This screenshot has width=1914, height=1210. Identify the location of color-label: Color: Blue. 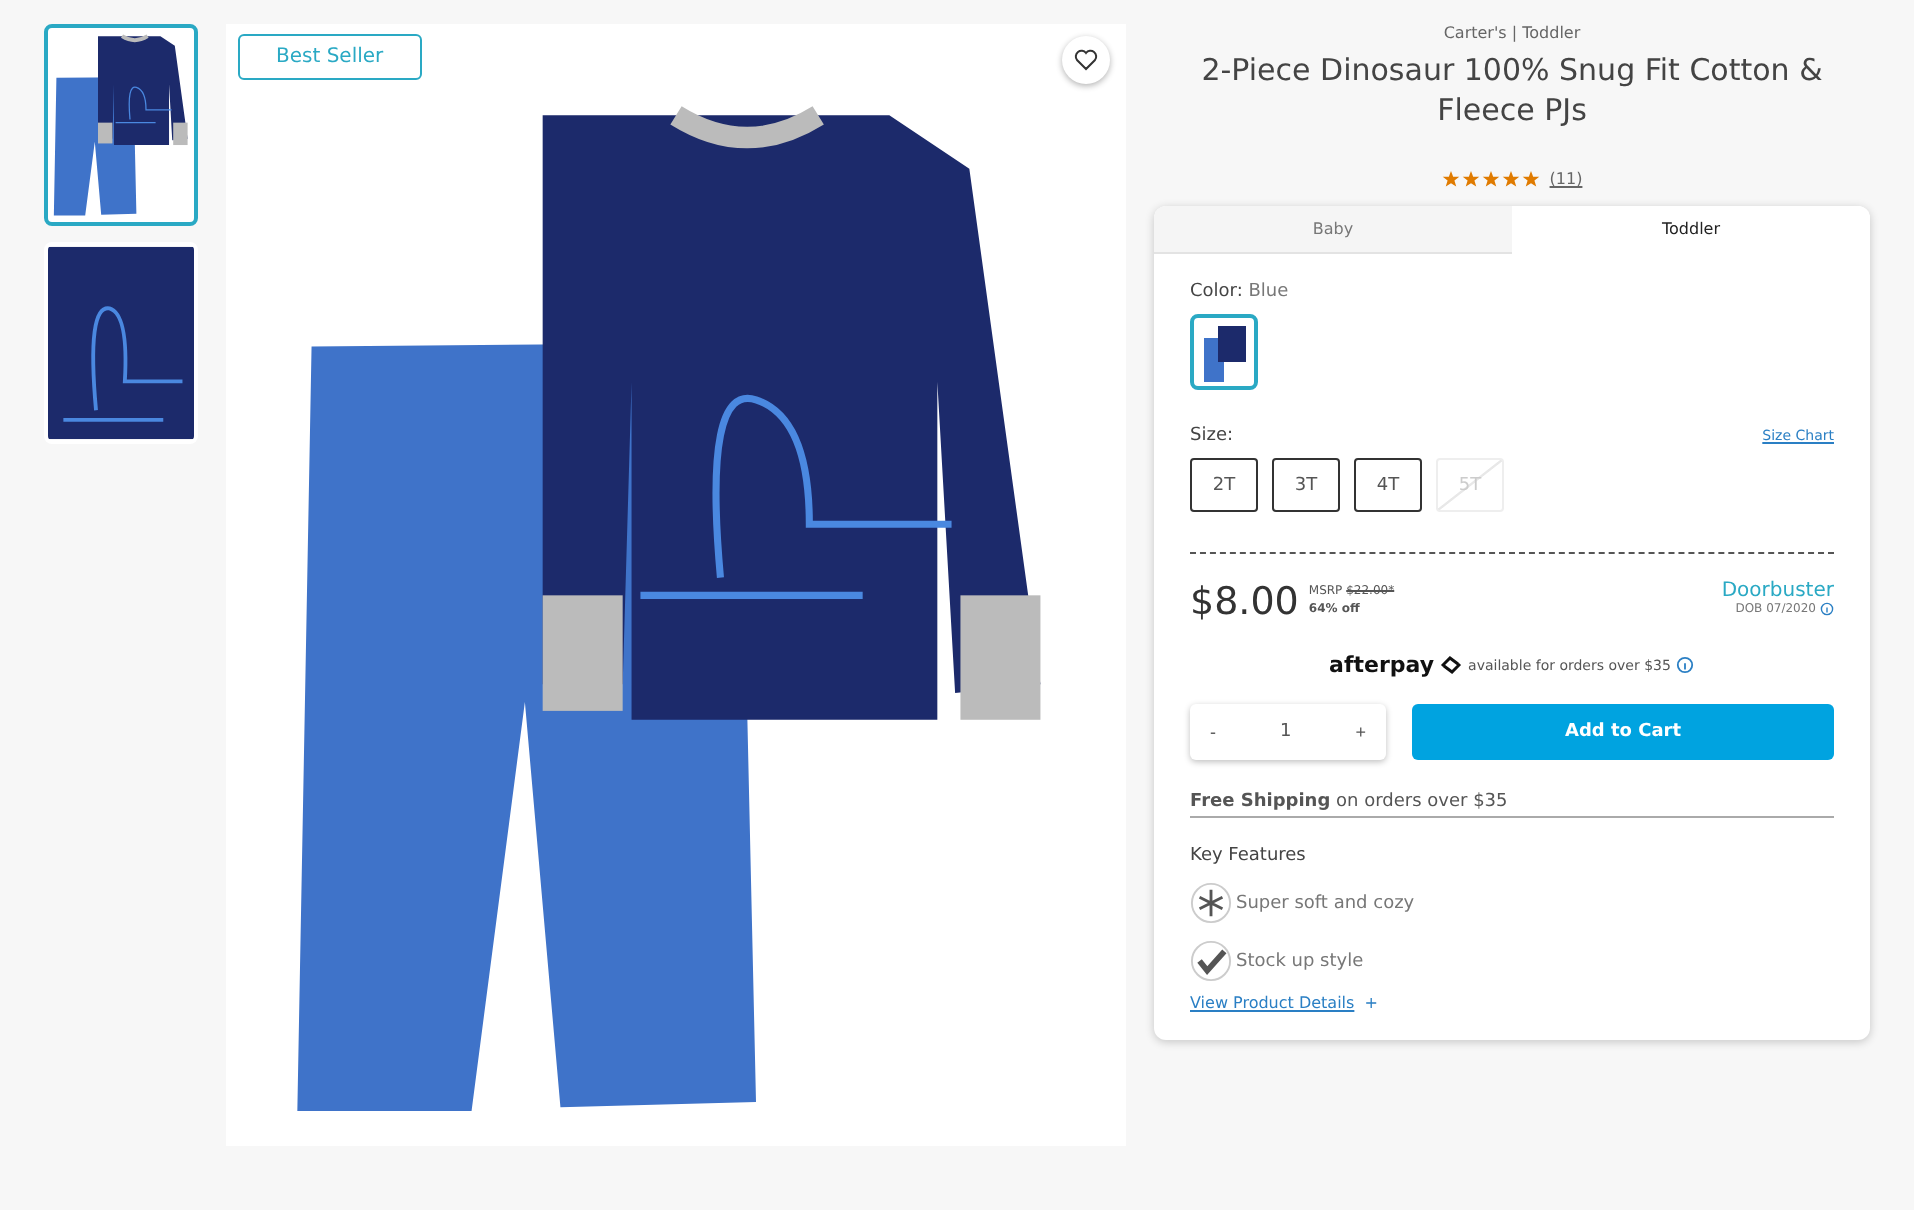
(1240, 292).